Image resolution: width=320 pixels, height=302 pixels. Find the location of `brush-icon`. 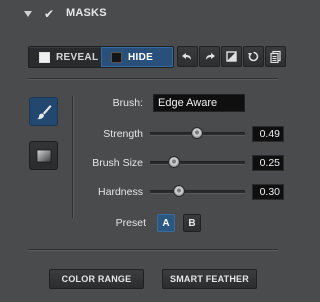

brush-icon is located at coordinates (43, 111).